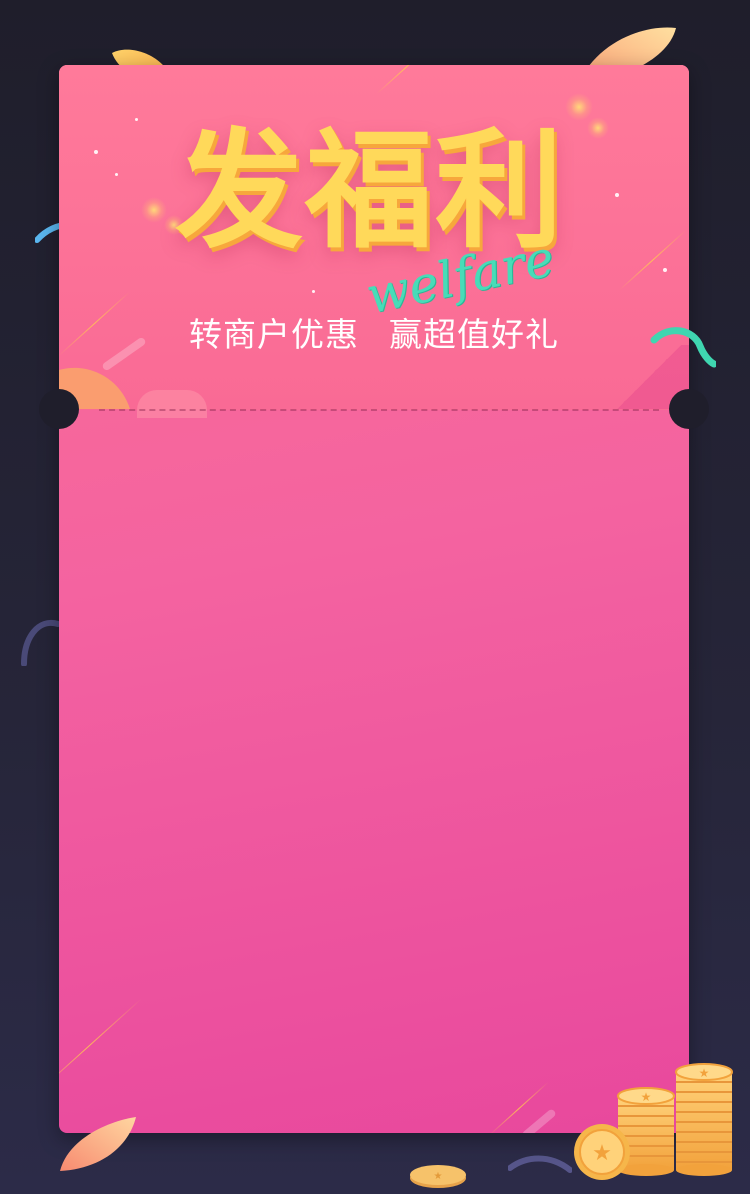 The width and height of the screenshot is (750, 1194). Describe the element at coordinates (101, 1047) in the screenshot. I see `sparkle-line` at that location.